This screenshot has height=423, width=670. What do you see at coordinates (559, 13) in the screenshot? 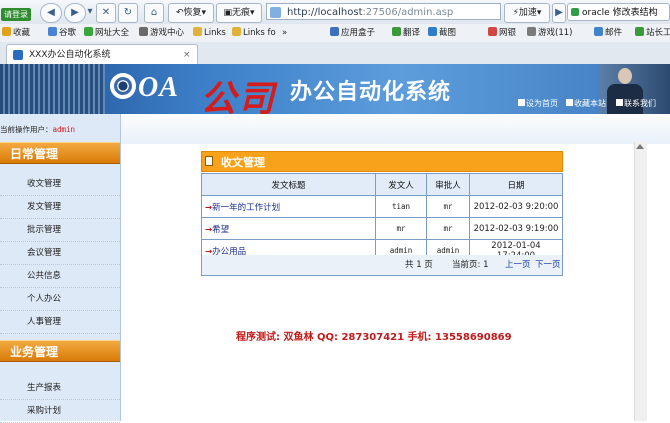
I see `go-arrow-icon: ▶` at bounding box center [559, 13].